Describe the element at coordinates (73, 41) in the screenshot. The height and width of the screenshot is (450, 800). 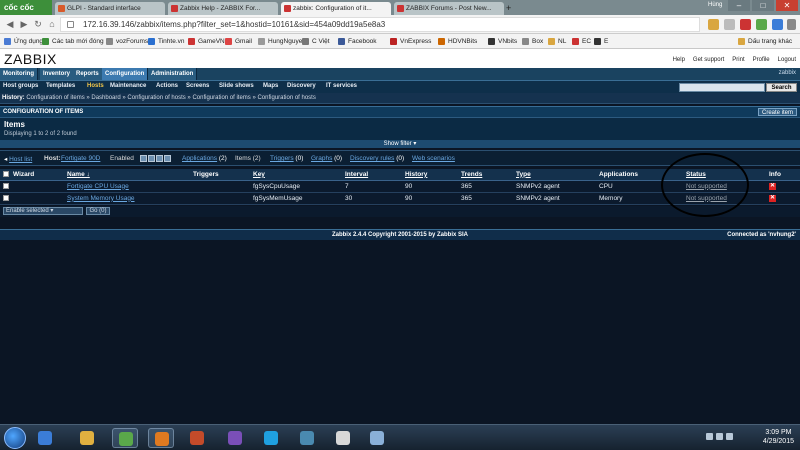
I see `bookmark-item: Các tab mới đóng` at that location.